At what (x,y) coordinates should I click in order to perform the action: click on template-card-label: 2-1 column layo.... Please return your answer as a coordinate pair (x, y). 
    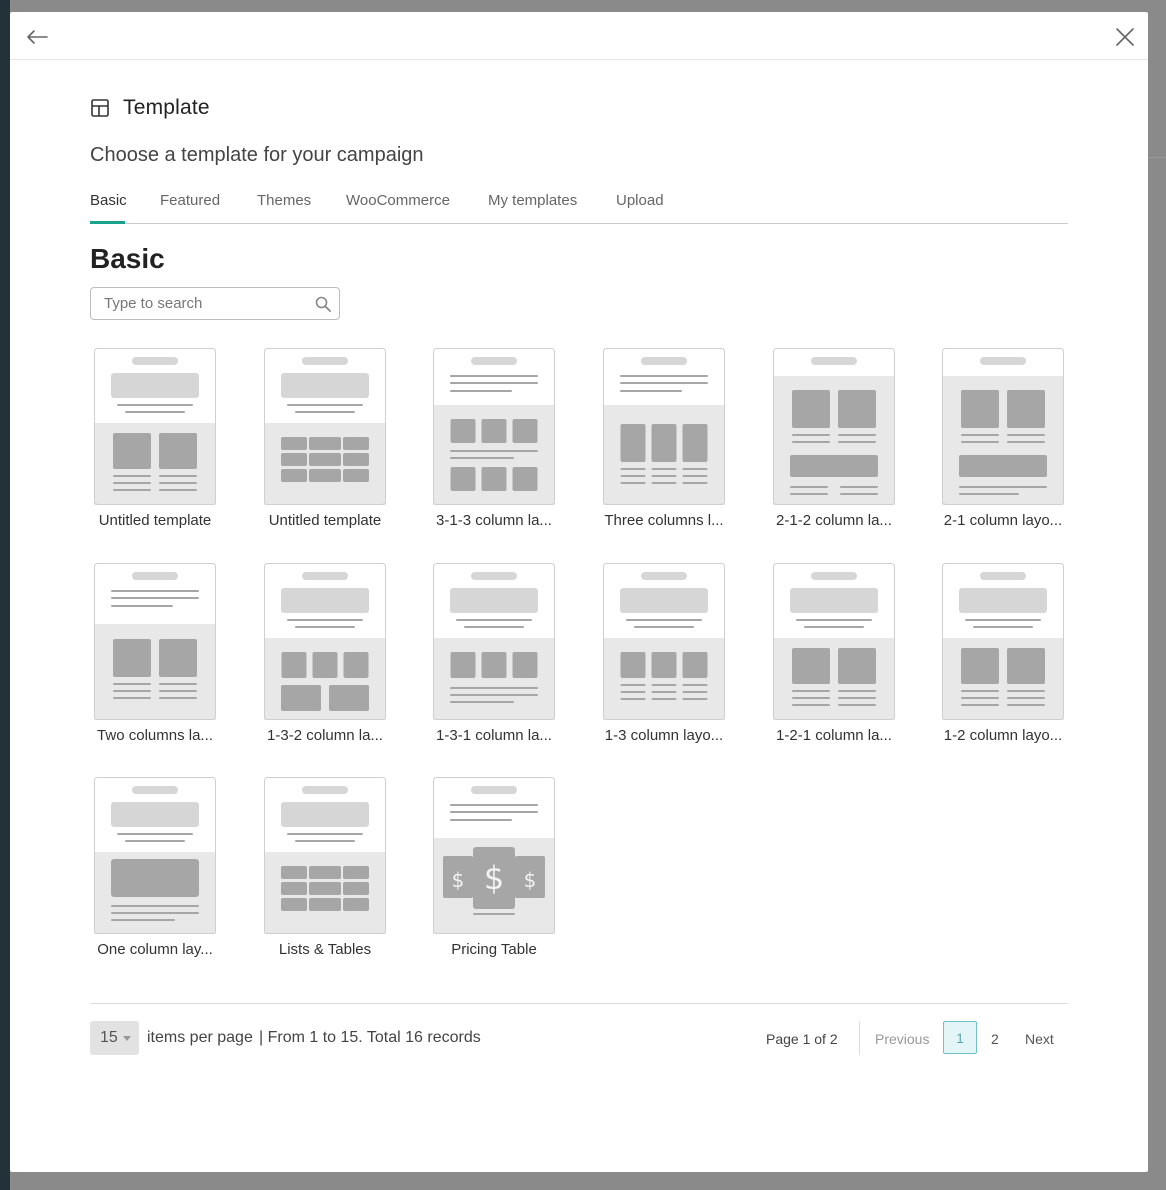
    Looking at the image, I should click on (1003, 520).